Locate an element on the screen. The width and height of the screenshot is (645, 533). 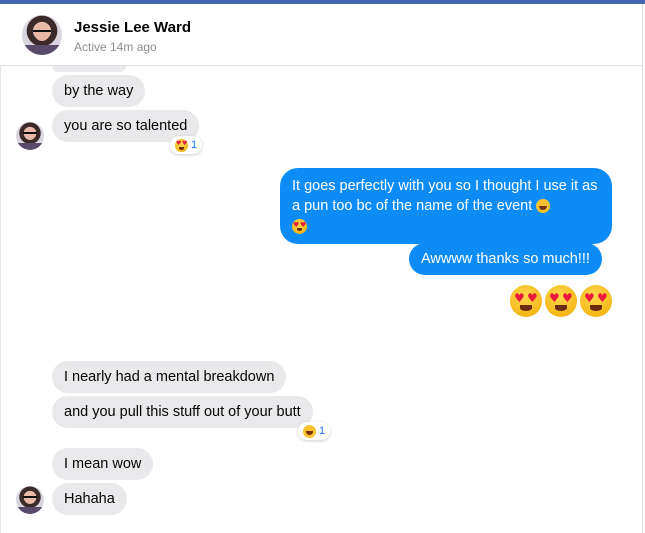
chat-header: Jessie Lee Ward Active 14m ago is located at coordinates (321, 35).